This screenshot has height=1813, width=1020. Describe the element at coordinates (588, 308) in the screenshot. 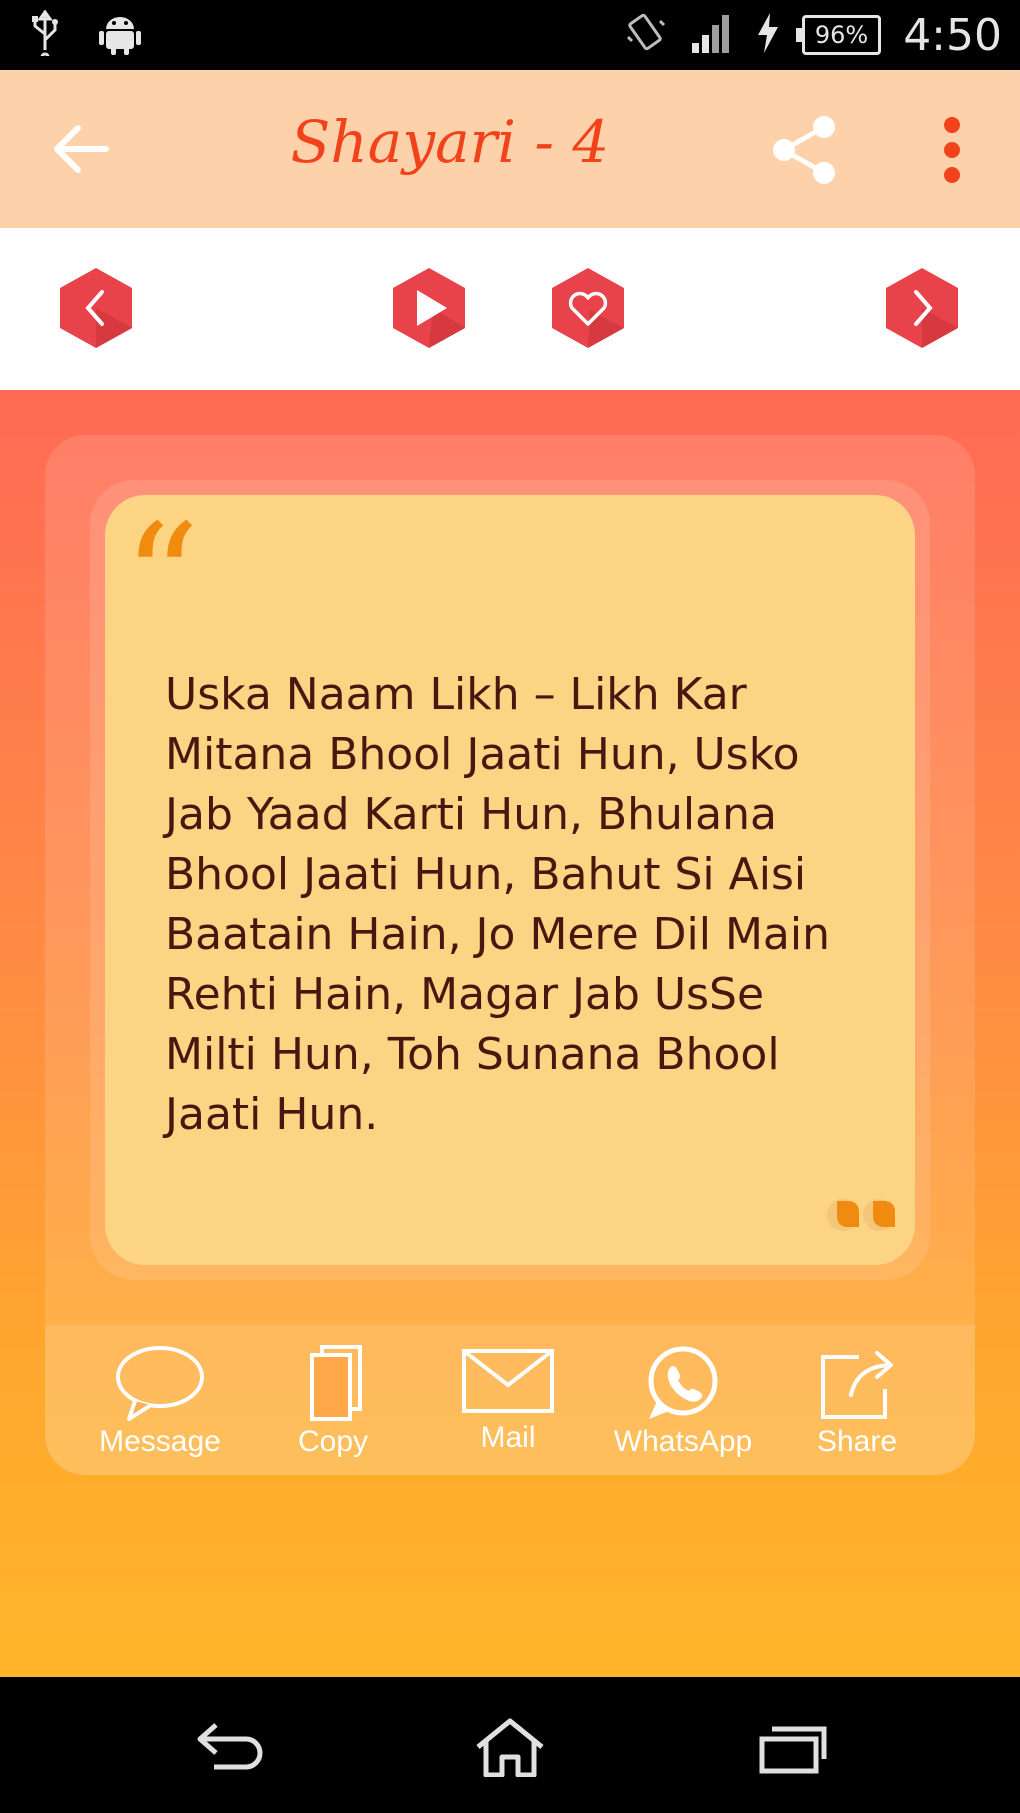

I see `favorite-icon` at that location.